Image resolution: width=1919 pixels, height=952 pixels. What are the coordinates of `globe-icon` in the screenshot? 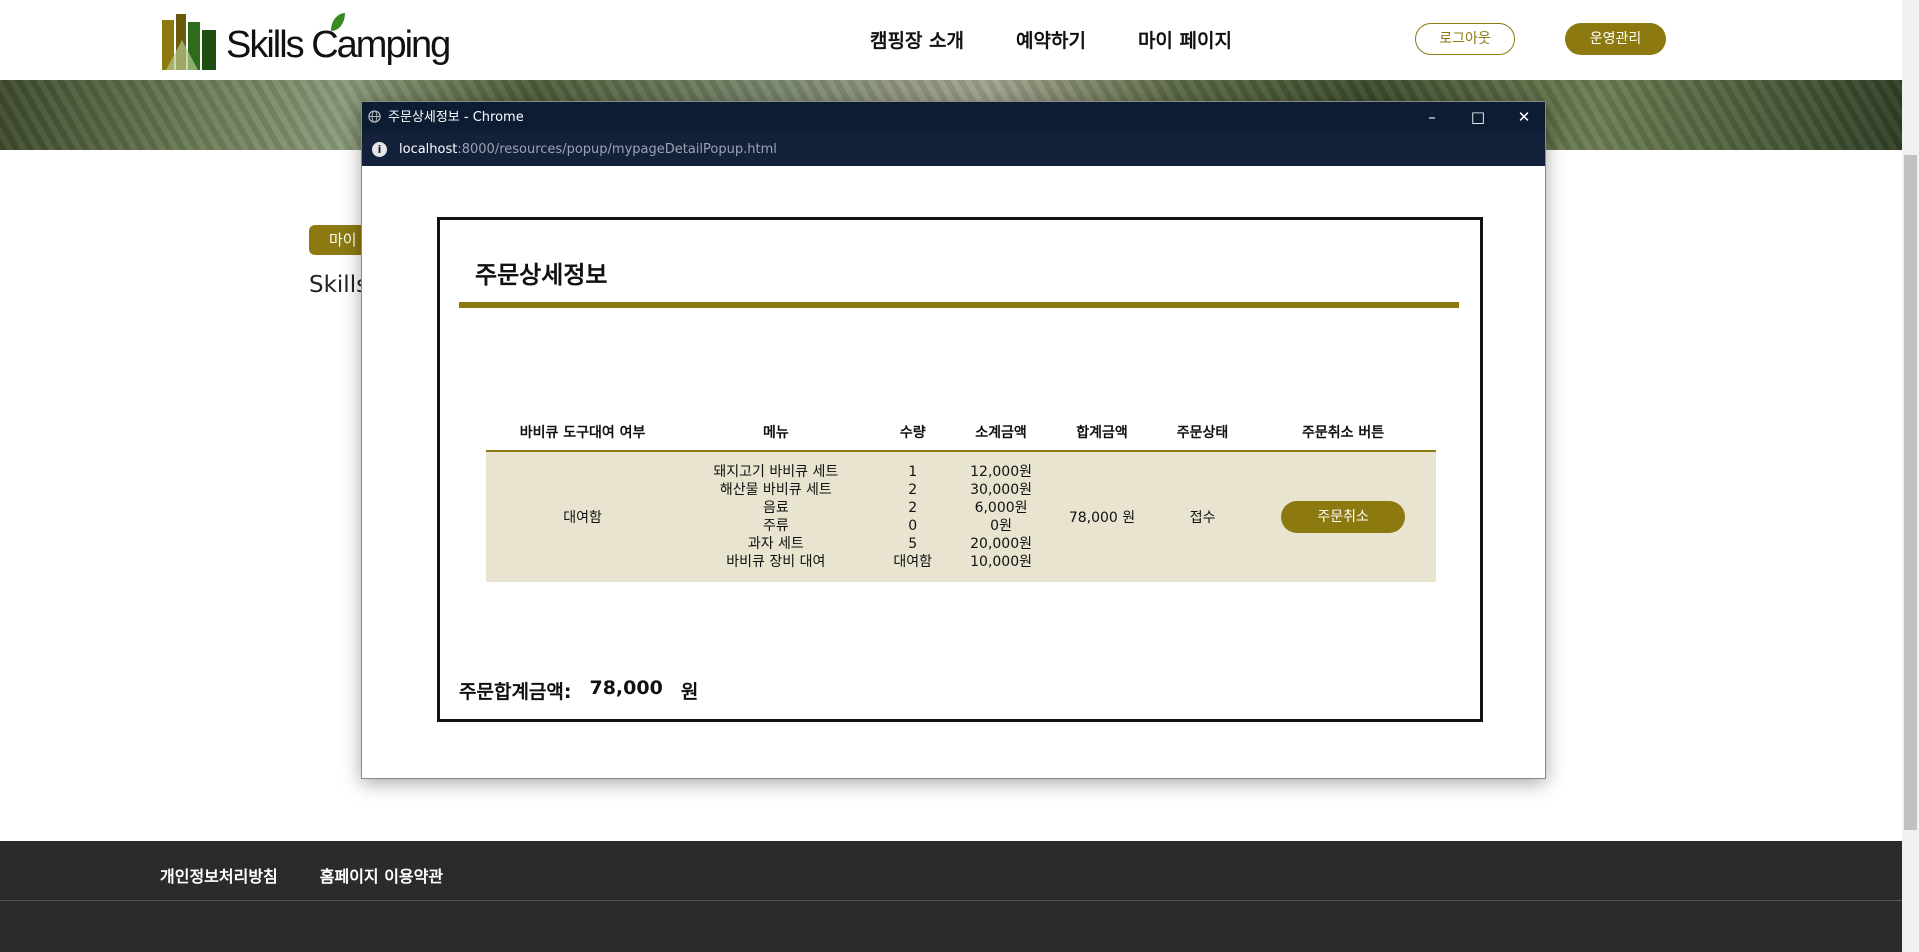 It's located at (374, 116).